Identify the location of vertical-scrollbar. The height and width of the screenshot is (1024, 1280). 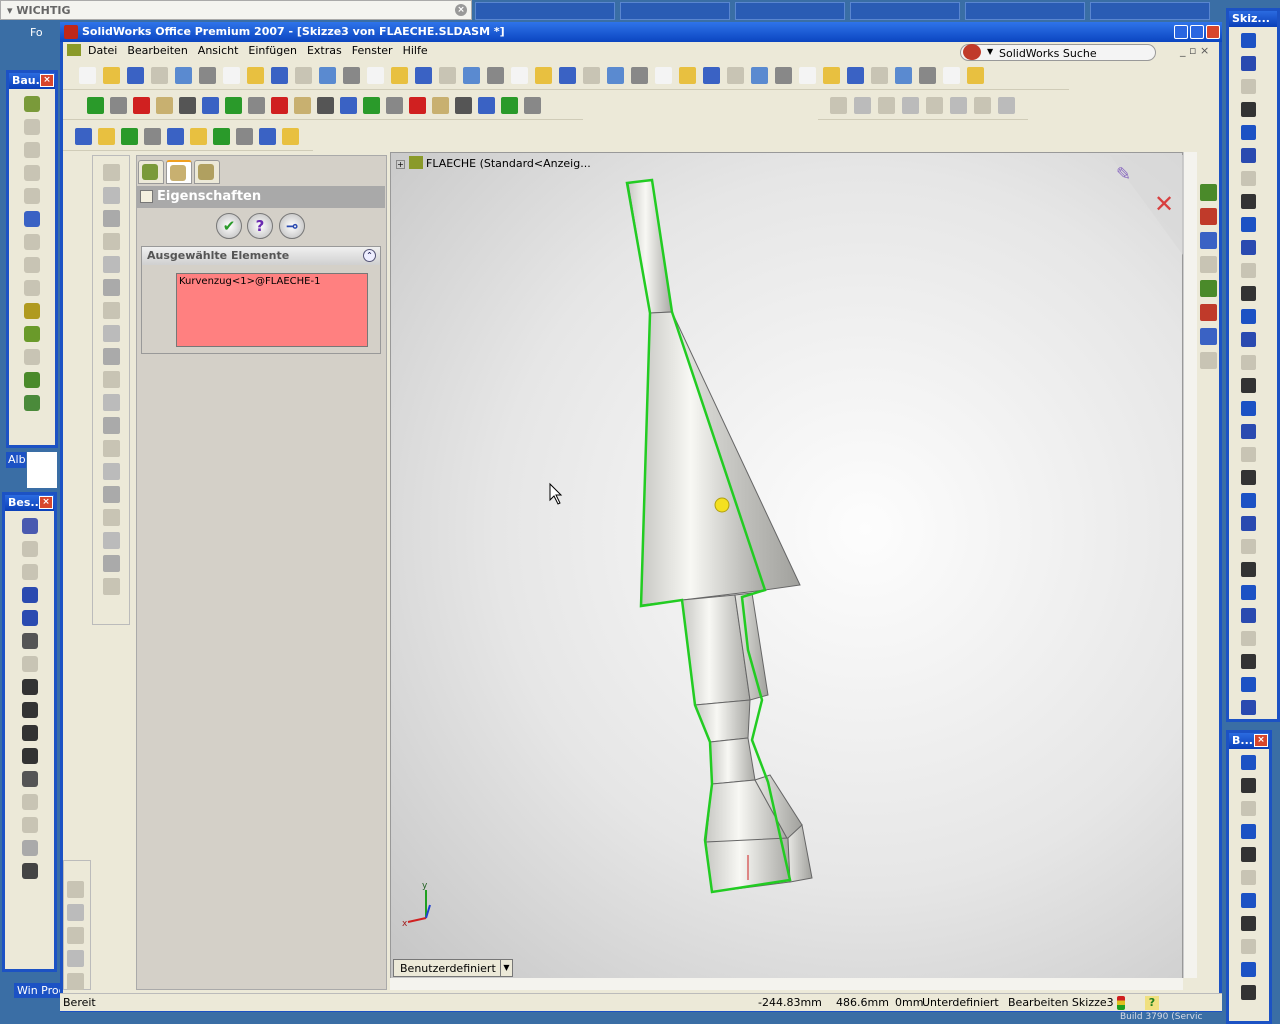
(1190, 565).